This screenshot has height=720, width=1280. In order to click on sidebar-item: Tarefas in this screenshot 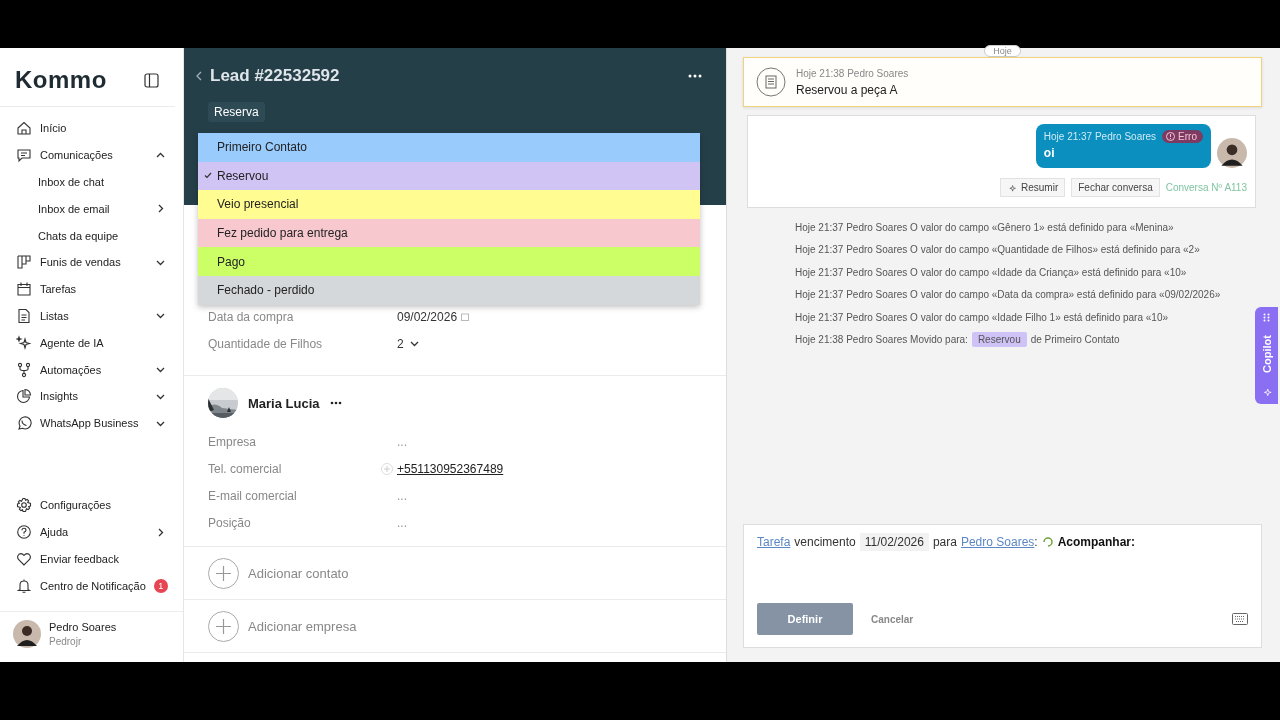, I will do `click(91, 289)`.